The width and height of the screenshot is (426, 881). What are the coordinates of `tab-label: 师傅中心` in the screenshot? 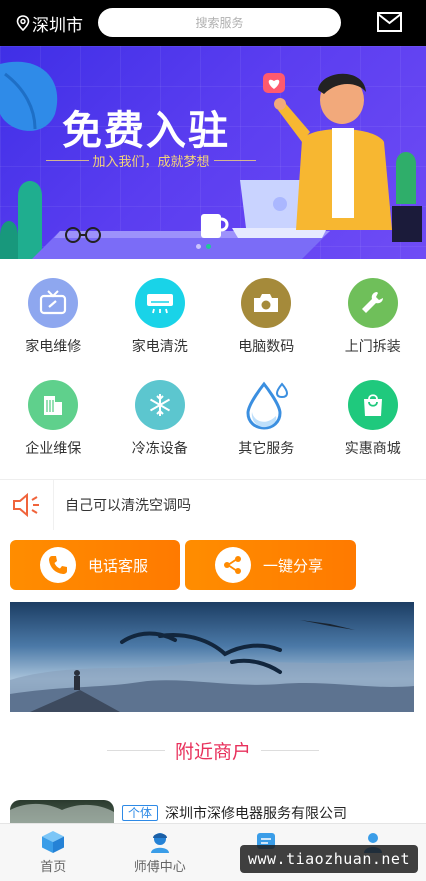 It's located at (159, 867).